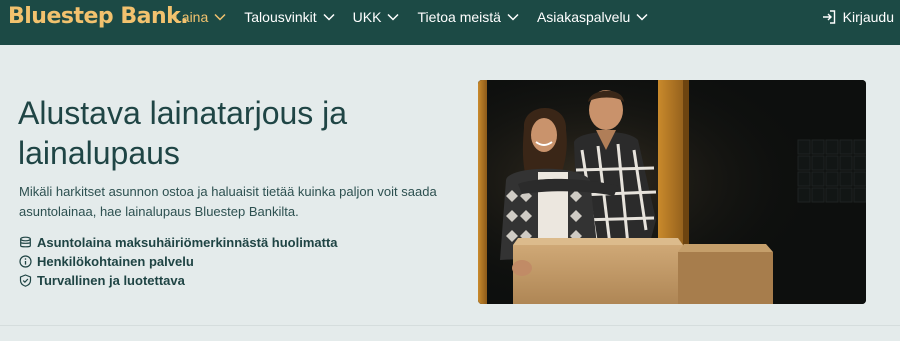 This screenshot has width=900, height=341. I want to click on nav-item-asiakaspalvelu: Asiakaspalvelu, so click(592, 17).